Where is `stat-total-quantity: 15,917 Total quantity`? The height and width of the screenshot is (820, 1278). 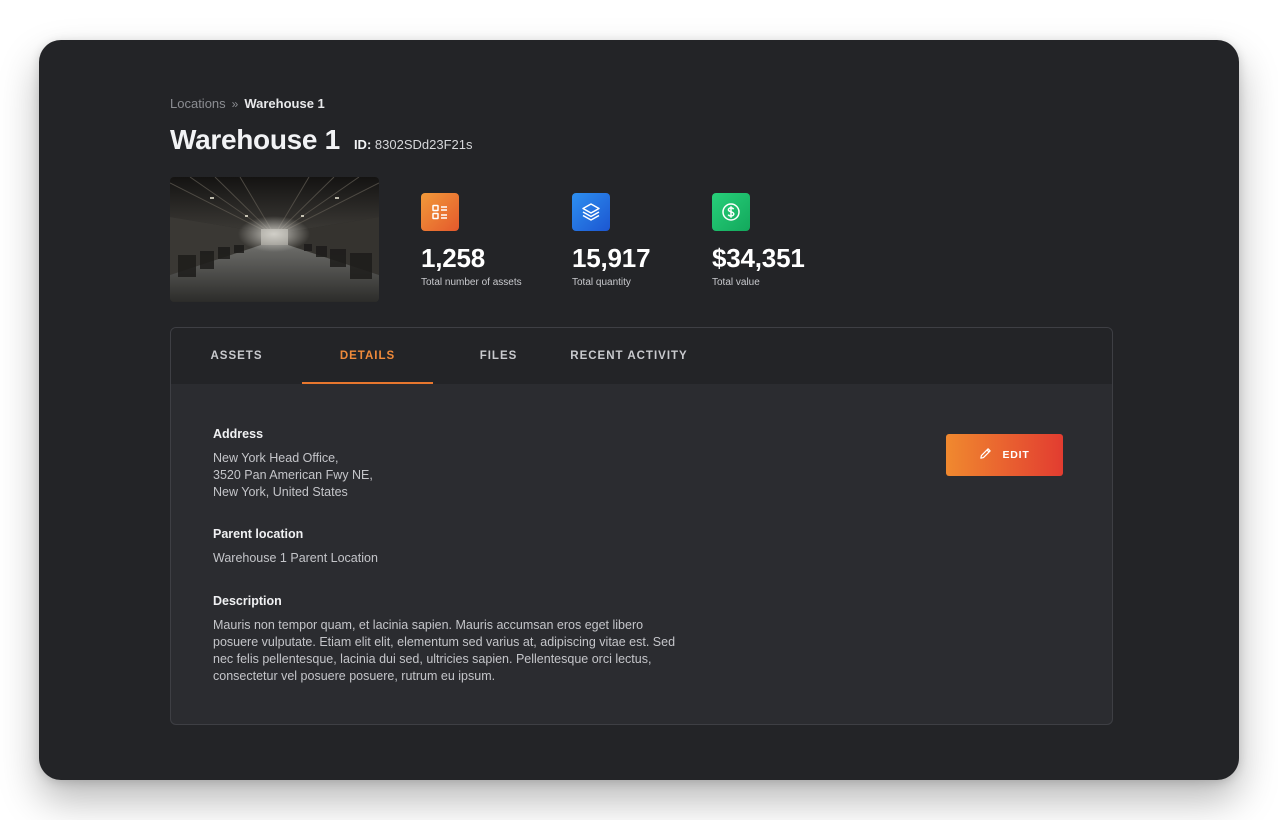 stat-total-quantity: 15,917 Total quantity is located at coordinates (611, 240).